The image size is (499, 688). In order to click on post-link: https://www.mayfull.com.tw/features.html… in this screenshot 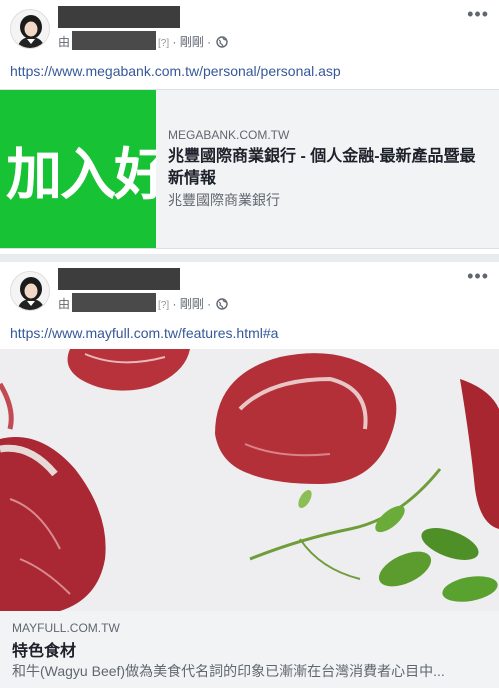, I will do `click(144, 333)`.